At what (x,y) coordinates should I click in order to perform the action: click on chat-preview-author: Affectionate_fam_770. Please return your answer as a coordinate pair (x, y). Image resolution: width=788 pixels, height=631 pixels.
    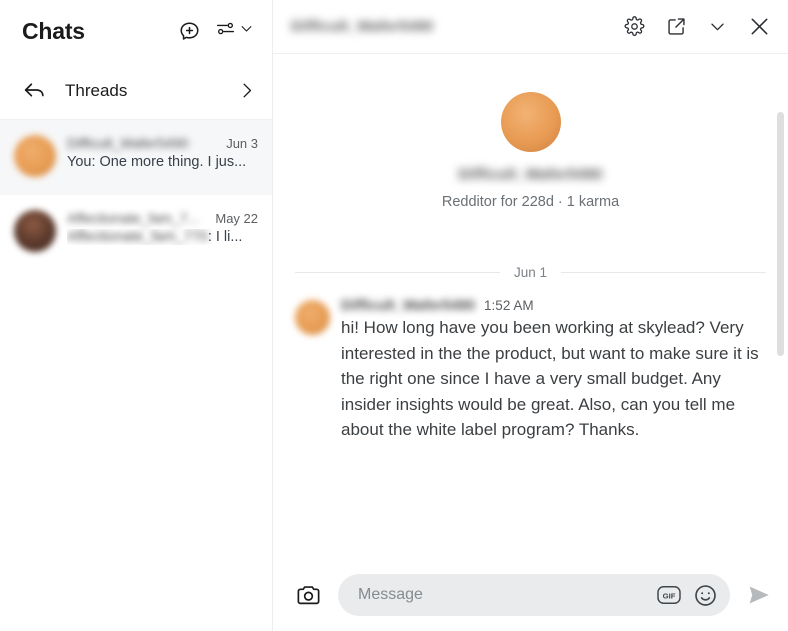
    Looking at the image, I should click on (137, 237).